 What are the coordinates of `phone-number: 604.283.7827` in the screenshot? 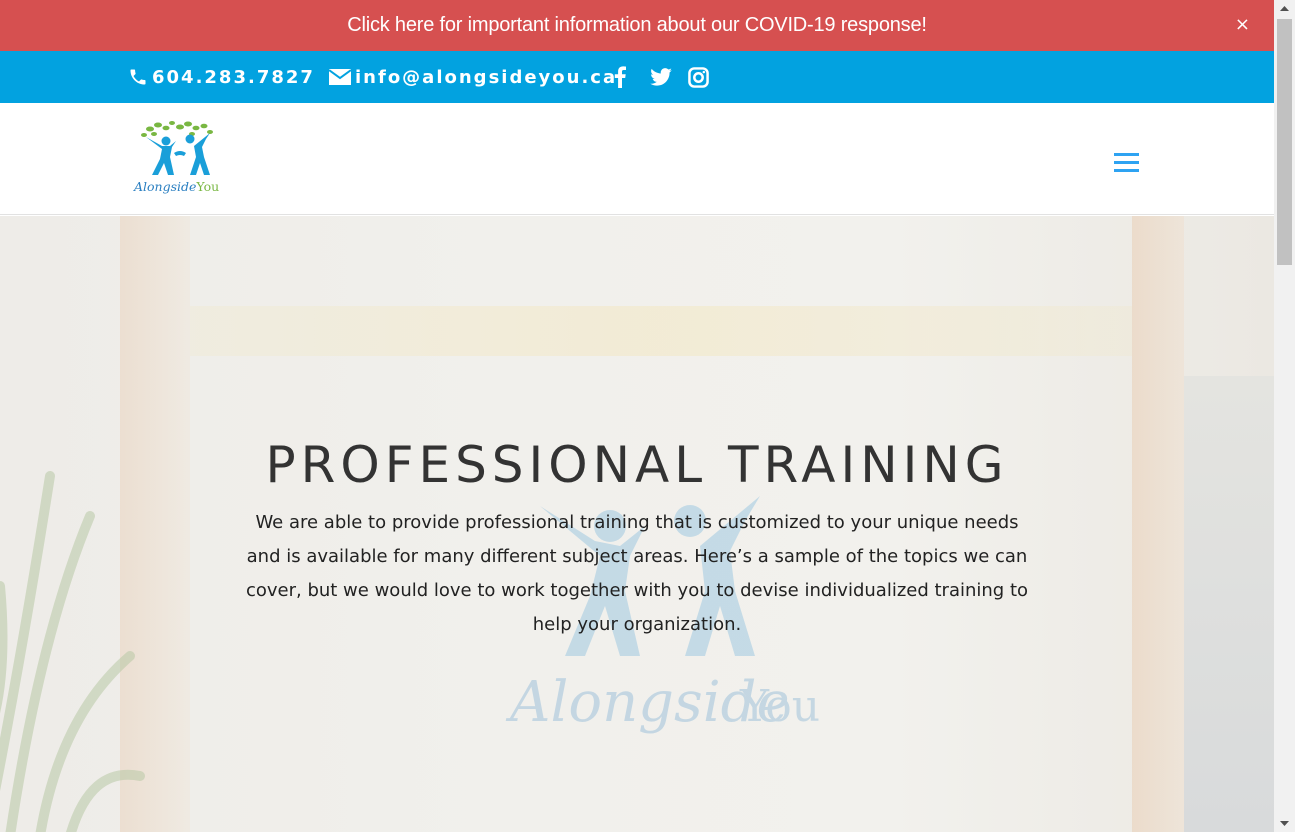 It's located at (233, 77).